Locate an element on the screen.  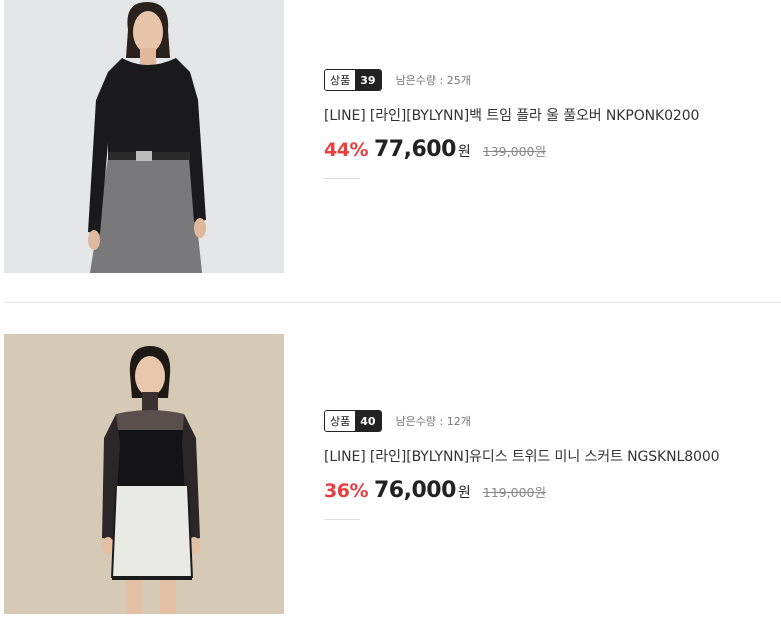
product-meta: 상품 40 남은수량 : 12개 is located at coordinates (521, 421).